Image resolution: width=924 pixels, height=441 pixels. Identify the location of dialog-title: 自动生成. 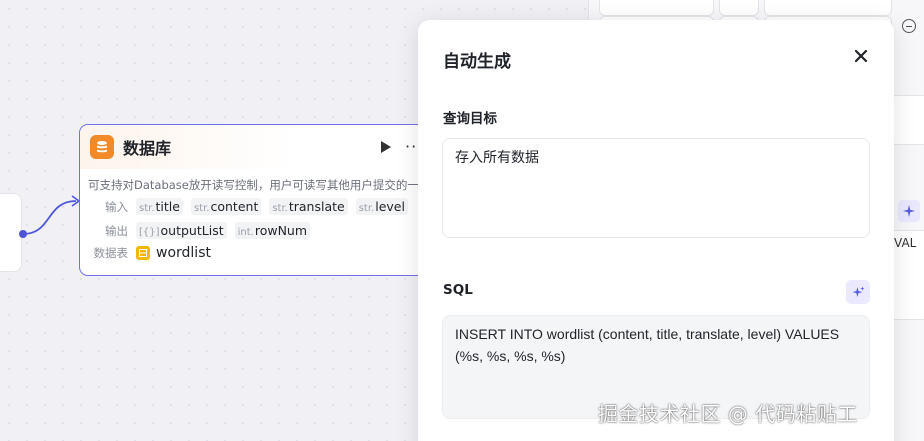
(477, 62).